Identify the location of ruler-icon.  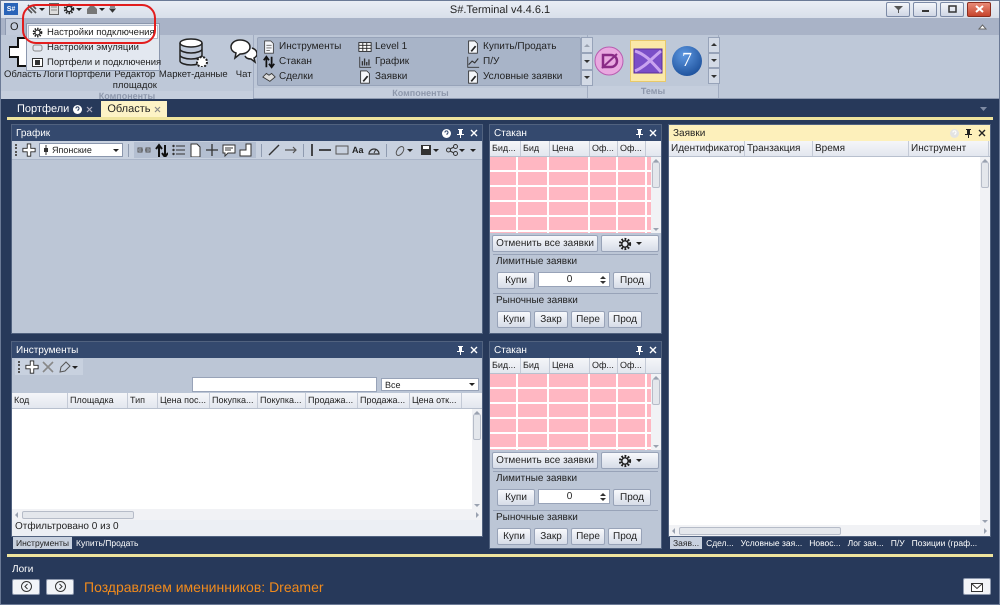
(246, 150).